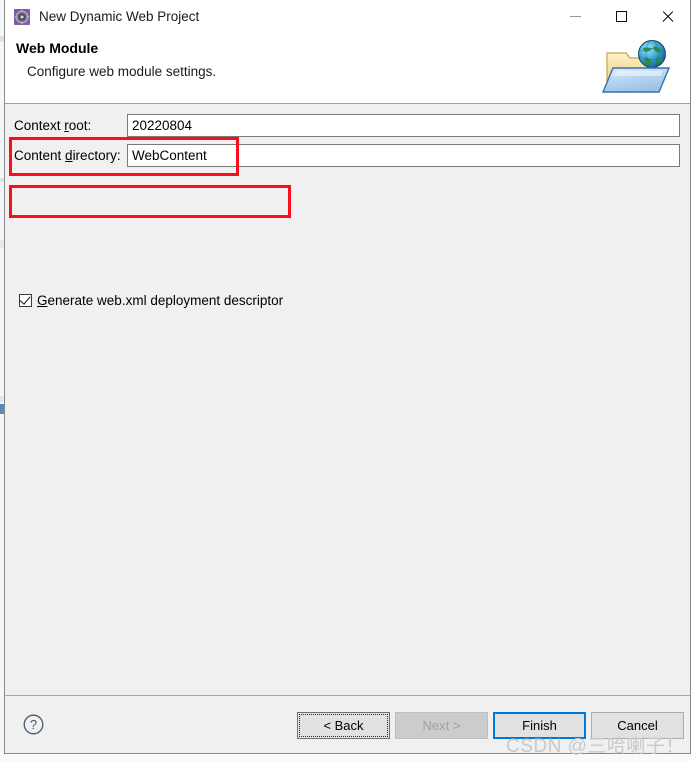  Describe the element at coordinates (347, 16) in the screenshot. I see `title-bar: New Dynamic Web Project` at that location.